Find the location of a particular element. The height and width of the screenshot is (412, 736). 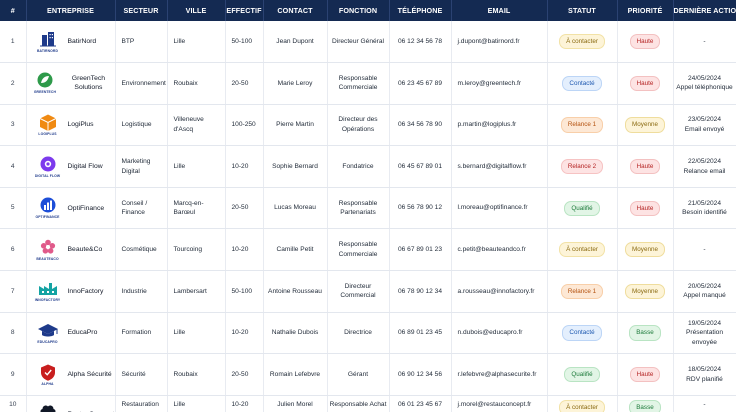

col-statut-header: STATUT is located at coordinates (582, 10).